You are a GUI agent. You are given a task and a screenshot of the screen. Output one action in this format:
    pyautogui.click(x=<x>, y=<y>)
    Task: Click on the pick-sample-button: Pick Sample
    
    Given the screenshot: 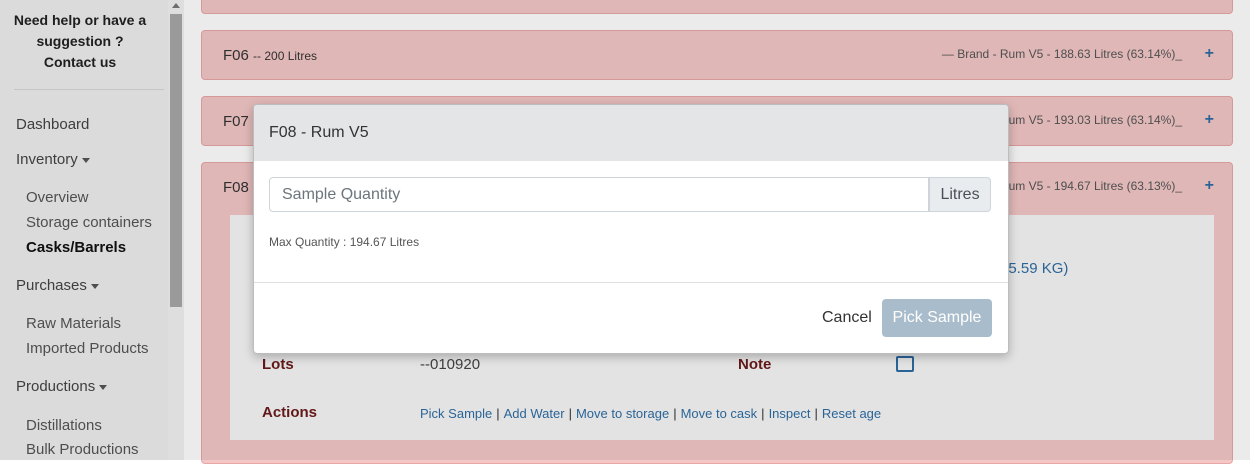 What is the action you would take?
    pyautogui.click(x=937, y=318)
    